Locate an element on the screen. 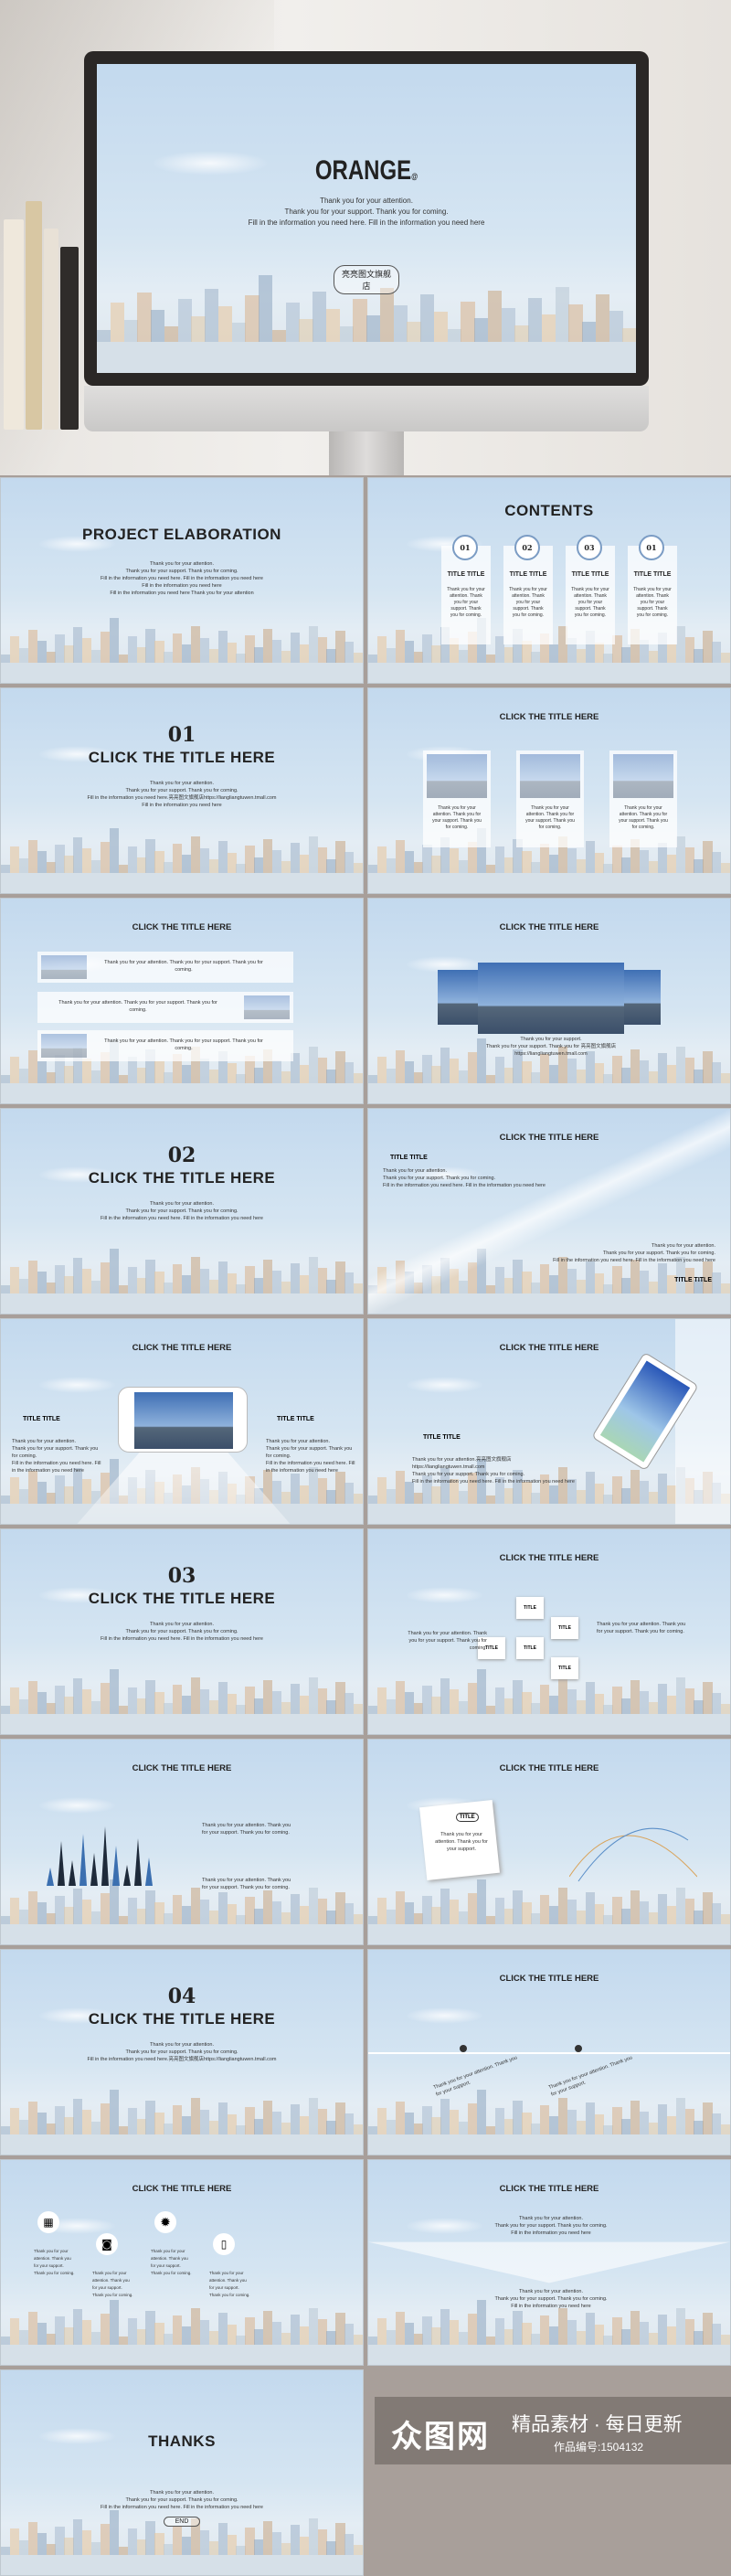  curves is located at coordinates (633, 1854).